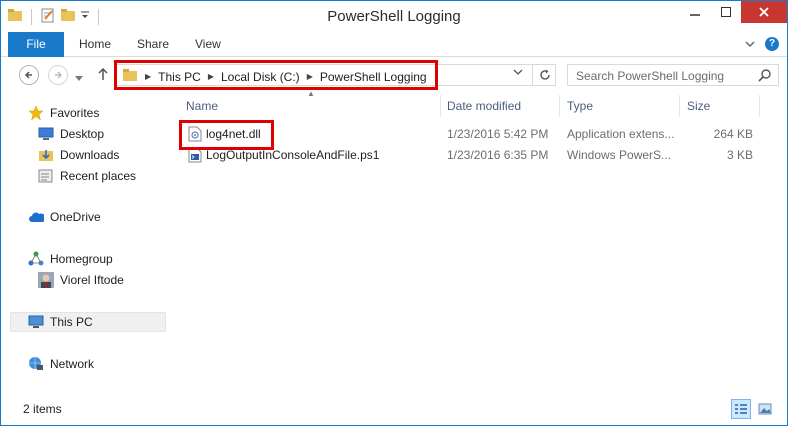 The image size is (788, 426). I want to click on column-header-name: Name, so click(202, 108).